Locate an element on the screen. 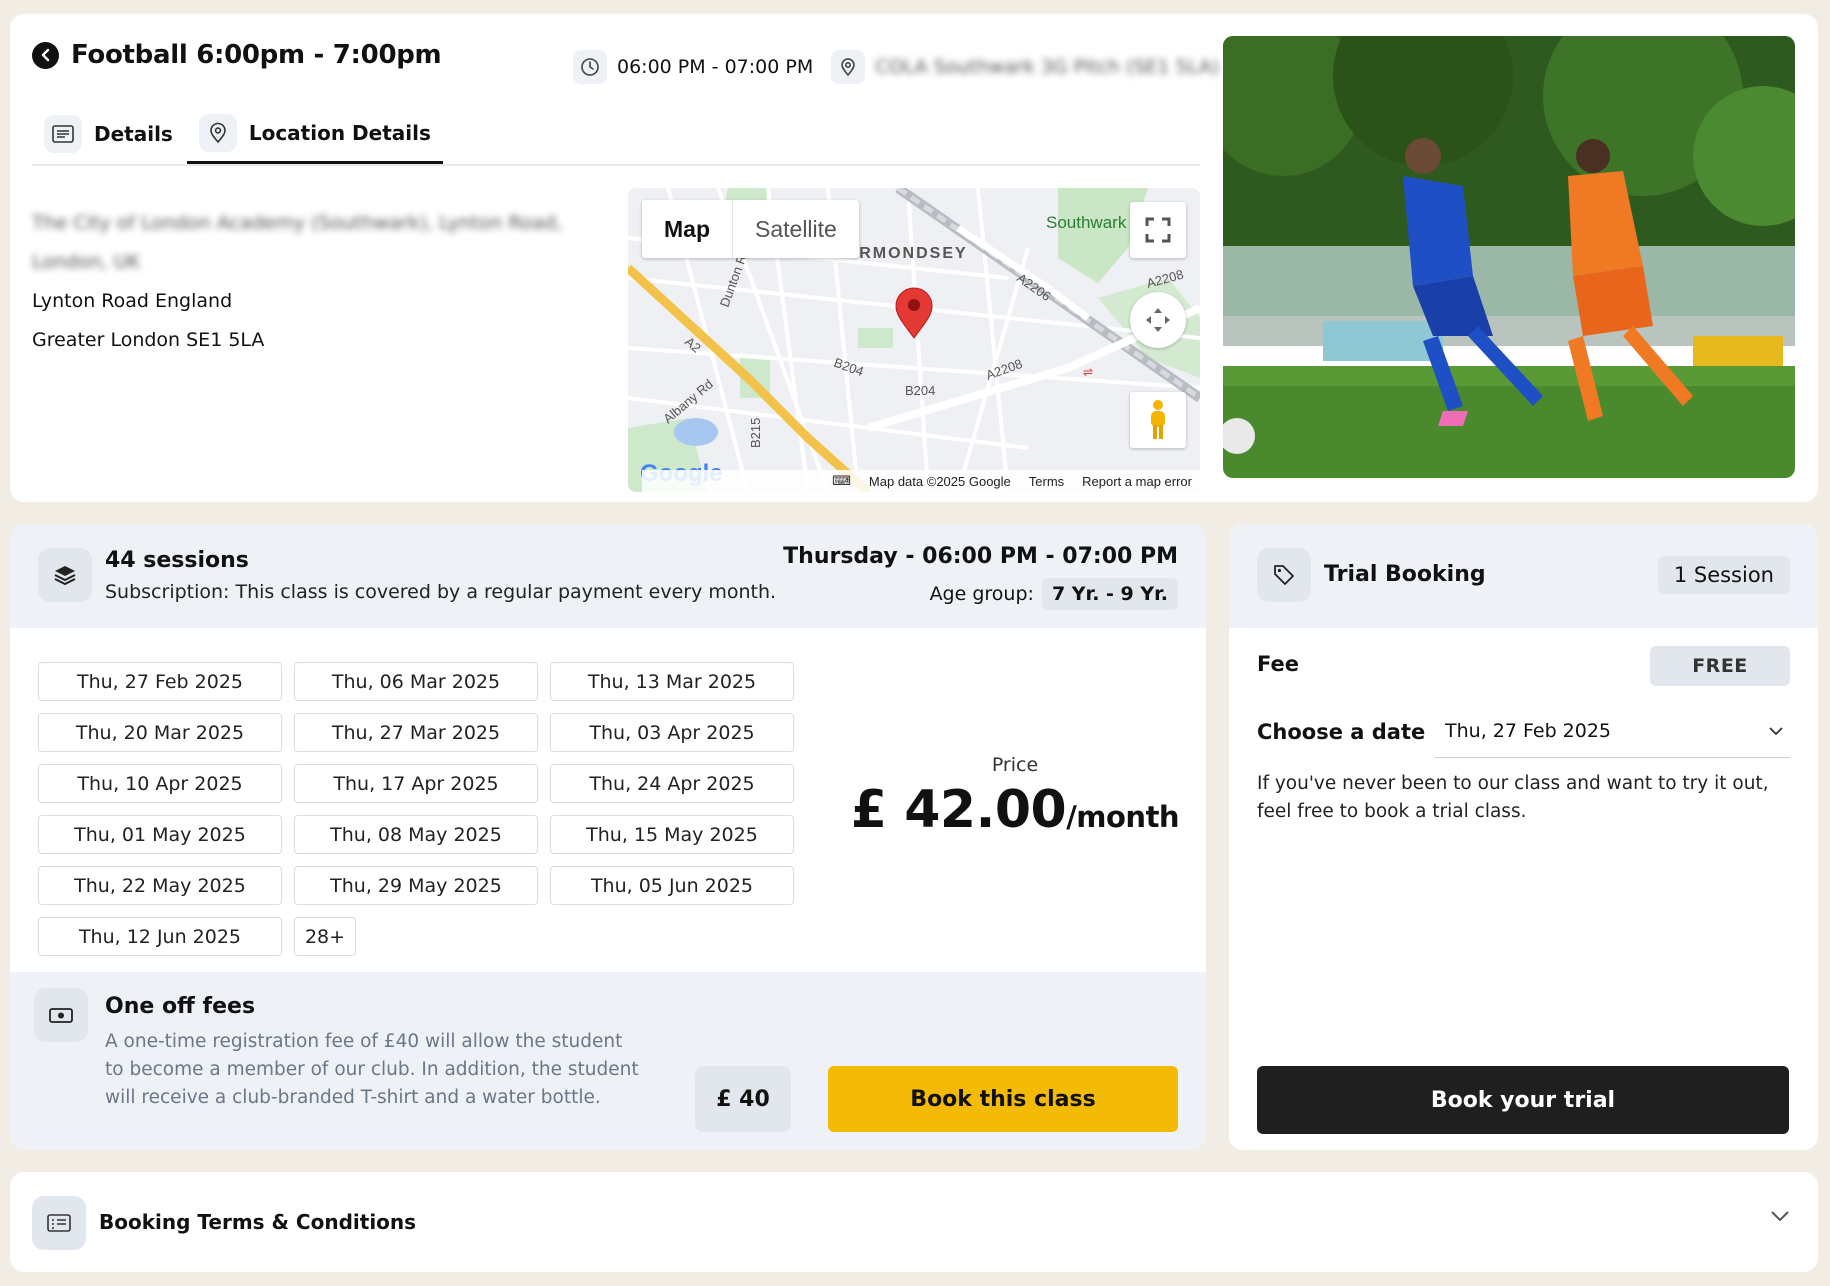 Image resolution: width=1830 pixels, height=1286 pixels. class-photo is located at coordinates (1509, 257).